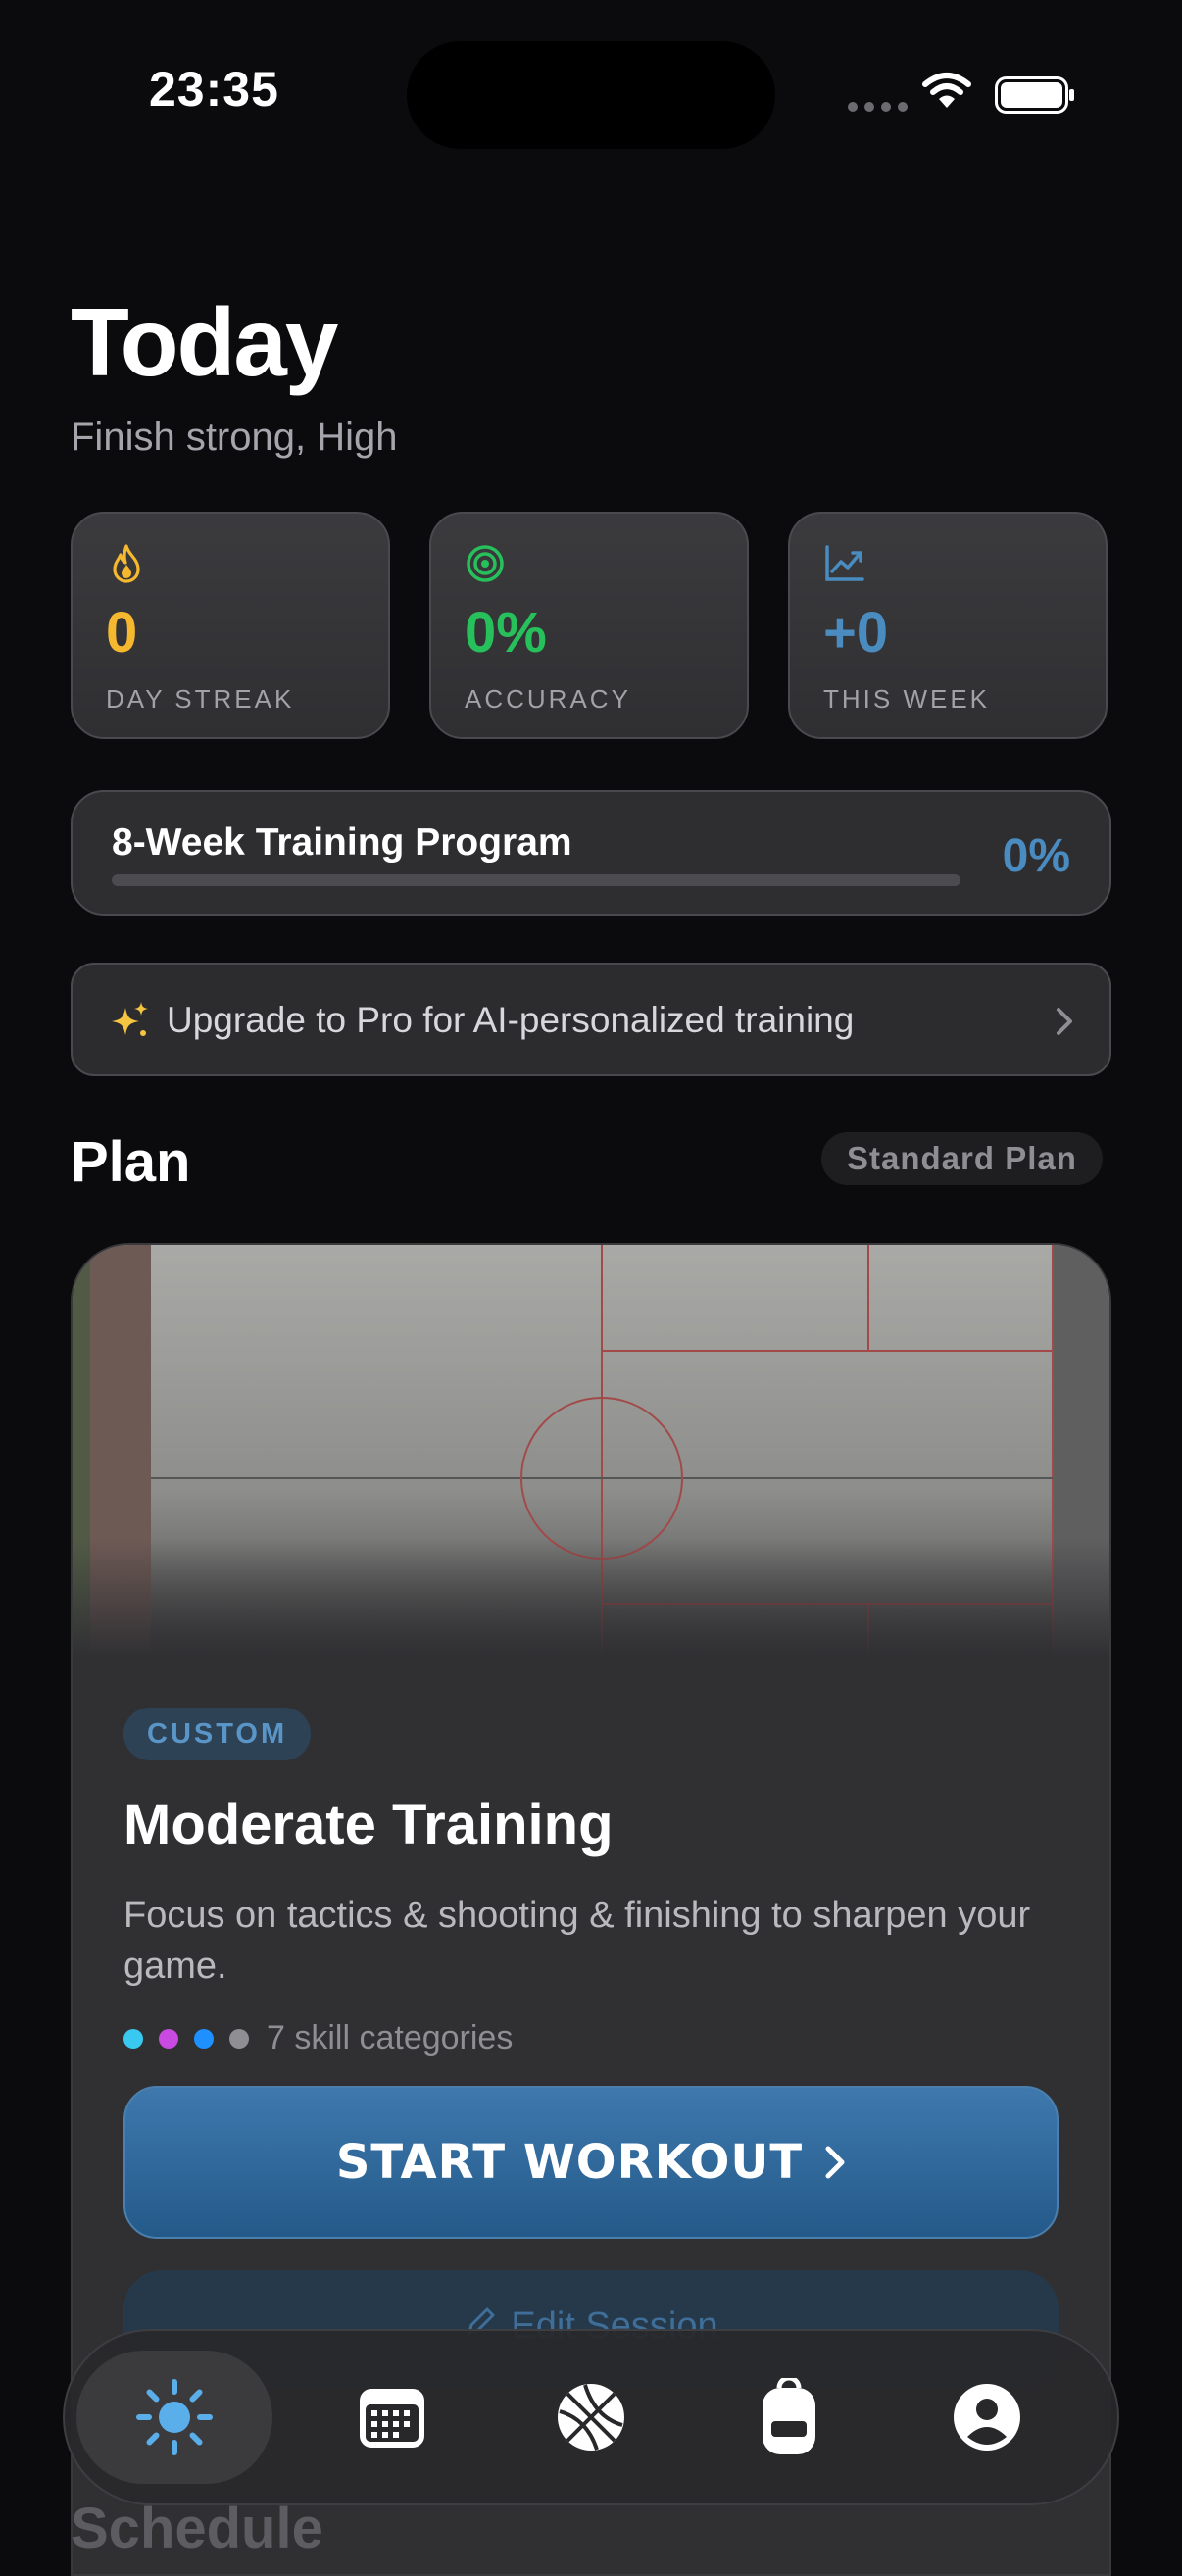 Image resolution: width=1182 pixels, height=2576 pixels. Describe the element at coordinates (201, 699) in the screenshot. I see `stat-label: DAY STREAK` at that location.